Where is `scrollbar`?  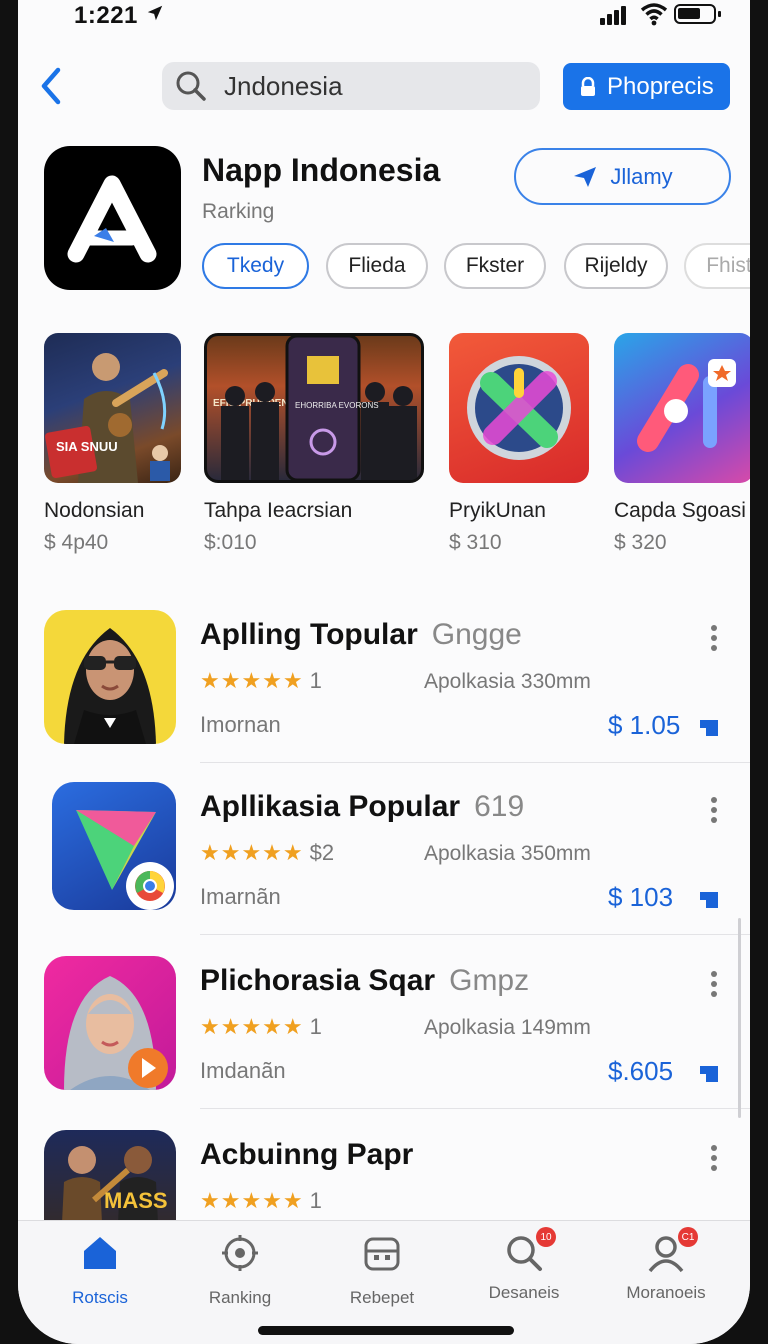
scrollbar is located at coordinates (739, 1018).